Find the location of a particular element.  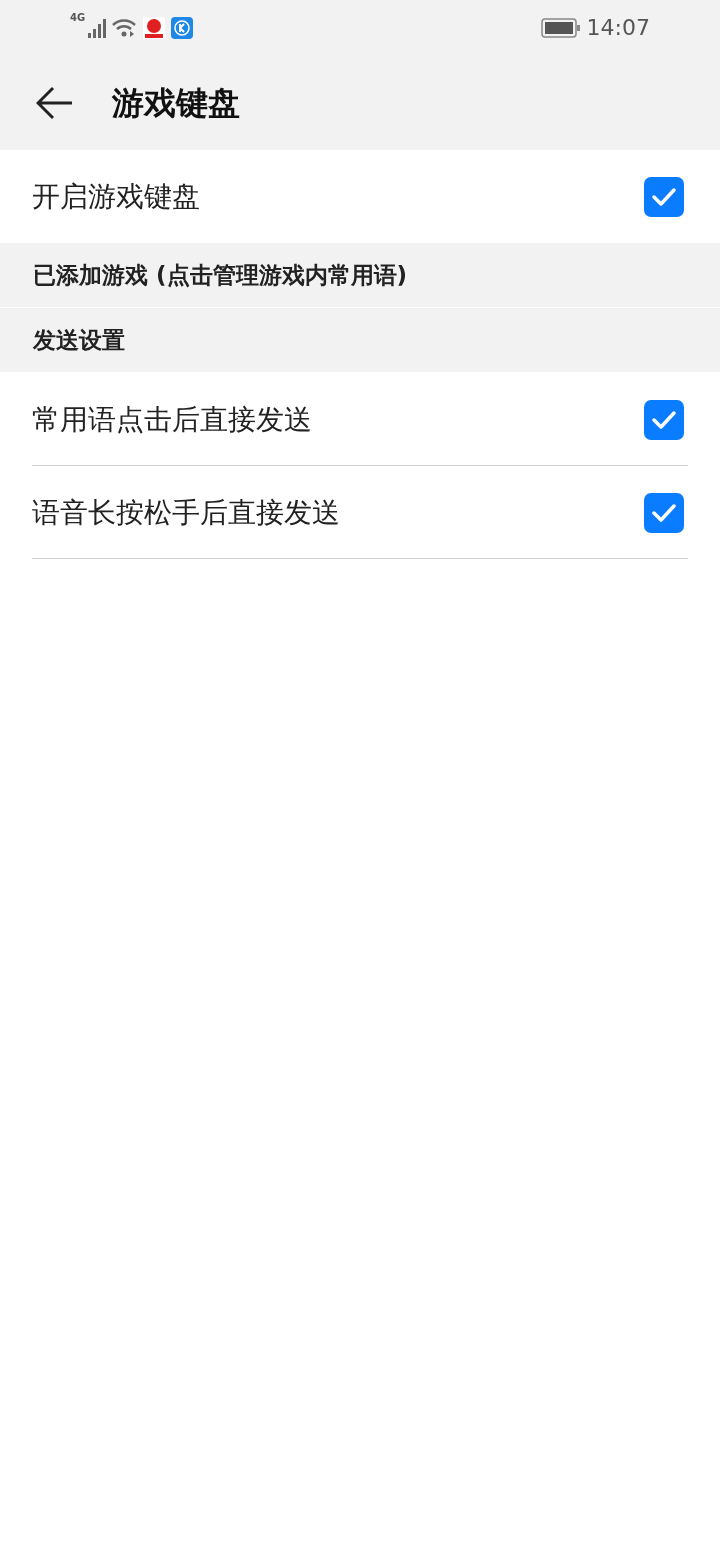

battery-icon is located at coordinates (560, 27).